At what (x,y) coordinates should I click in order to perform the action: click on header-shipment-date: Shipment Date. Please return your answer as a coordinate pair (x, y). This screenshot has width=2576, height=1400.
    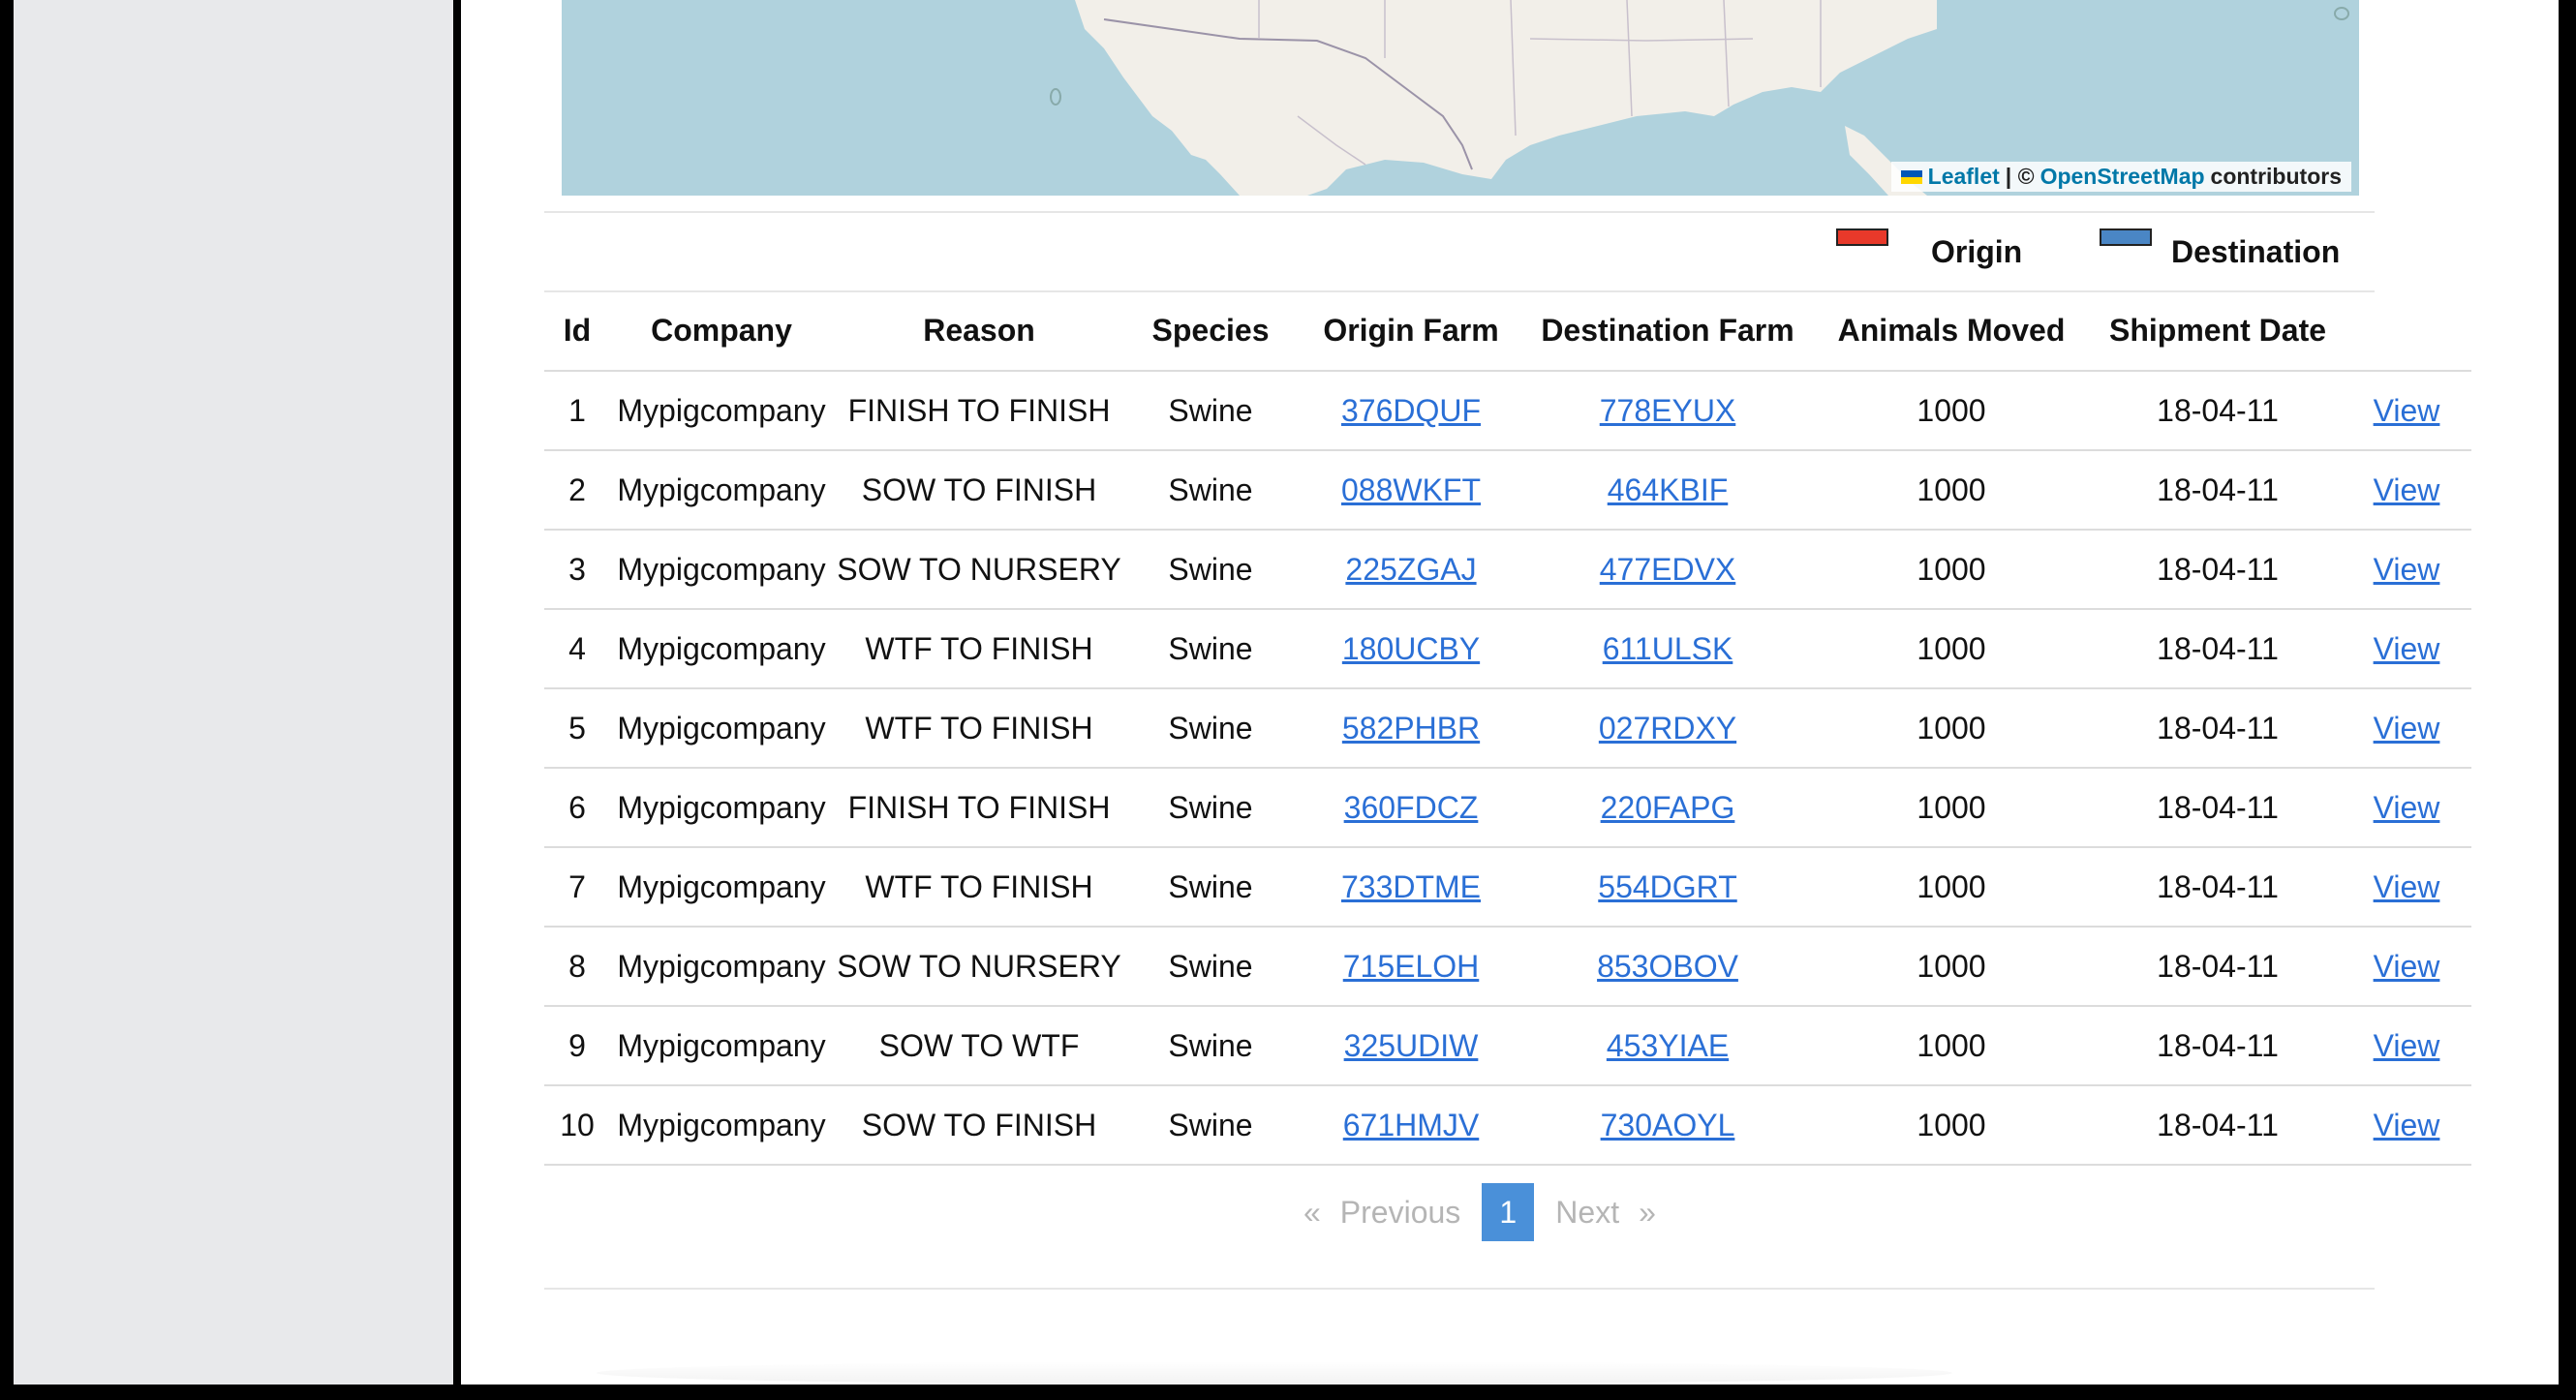
    Looking at the image, I should click on (2218, 331).